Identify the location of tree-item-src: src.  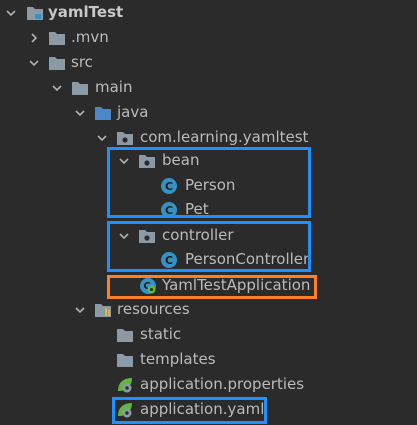
(208, 62).